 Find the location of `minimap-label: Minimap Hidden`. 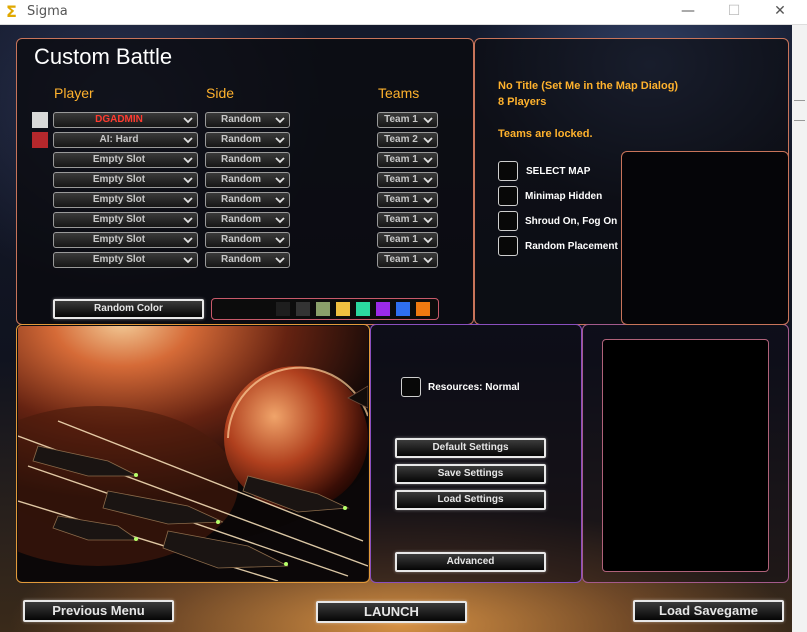

minimap-label: Minimap Hidden is located at coordinates (564, 196).